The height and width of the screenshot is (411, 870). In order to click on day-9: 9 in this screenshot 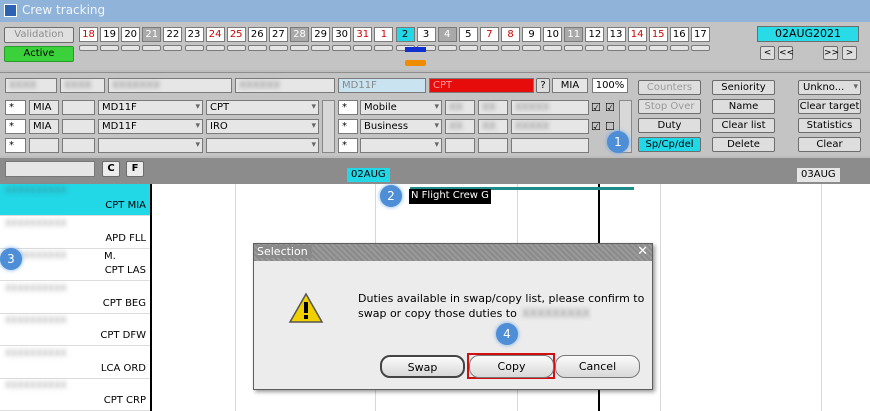, I will do `click(532, 34)`.